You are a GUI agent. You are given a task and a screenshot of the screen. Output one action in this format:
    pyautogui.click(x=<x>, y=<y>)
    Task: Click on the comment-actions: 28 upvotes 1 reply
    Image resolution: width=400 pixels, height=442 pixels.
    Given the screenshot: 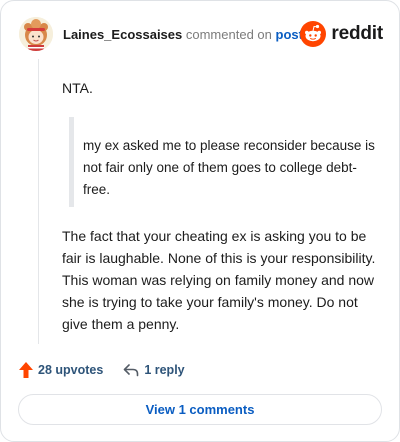 What is the action you would take?
    pyautogui.click(x=102, y=370)
    